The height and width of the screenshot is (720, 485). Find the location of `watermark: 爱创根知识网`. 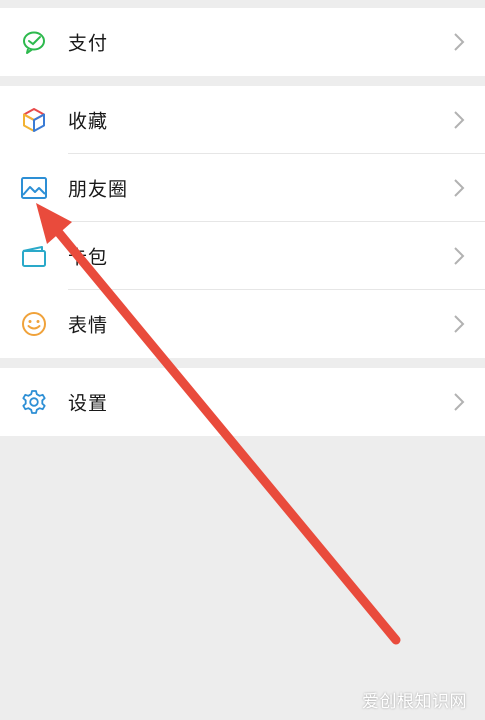

watermark: 爱创根知识网 is located at coordinates (414, 702).